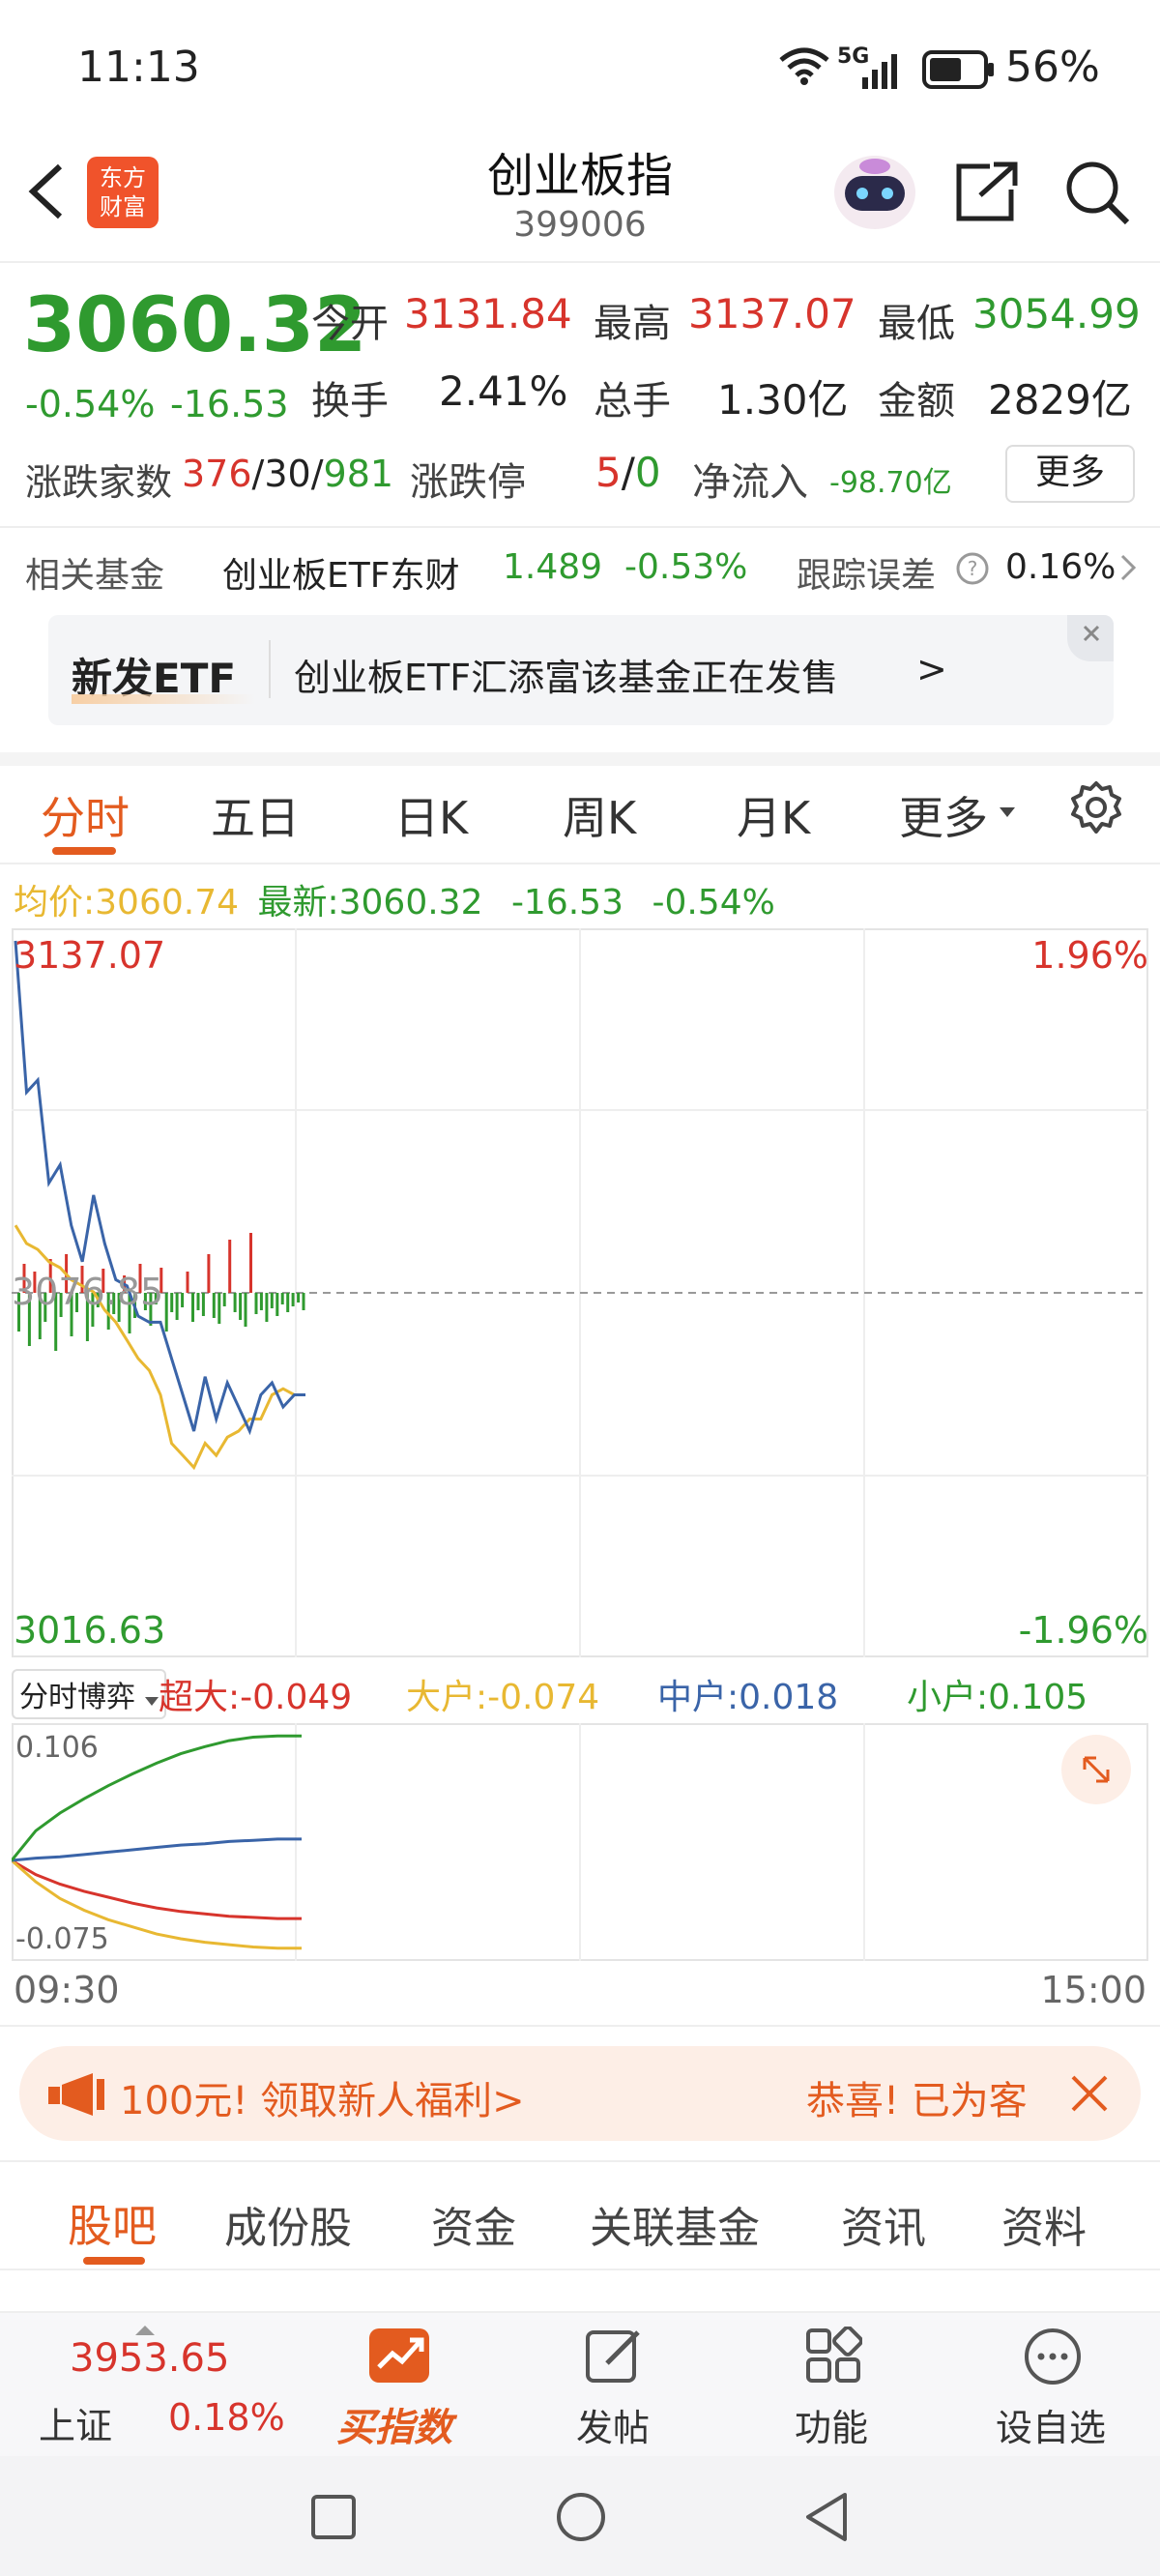 This screenshot has height=2576, width=1160. I want to click on buy-index-label: 买指数, so click(394, 2424).